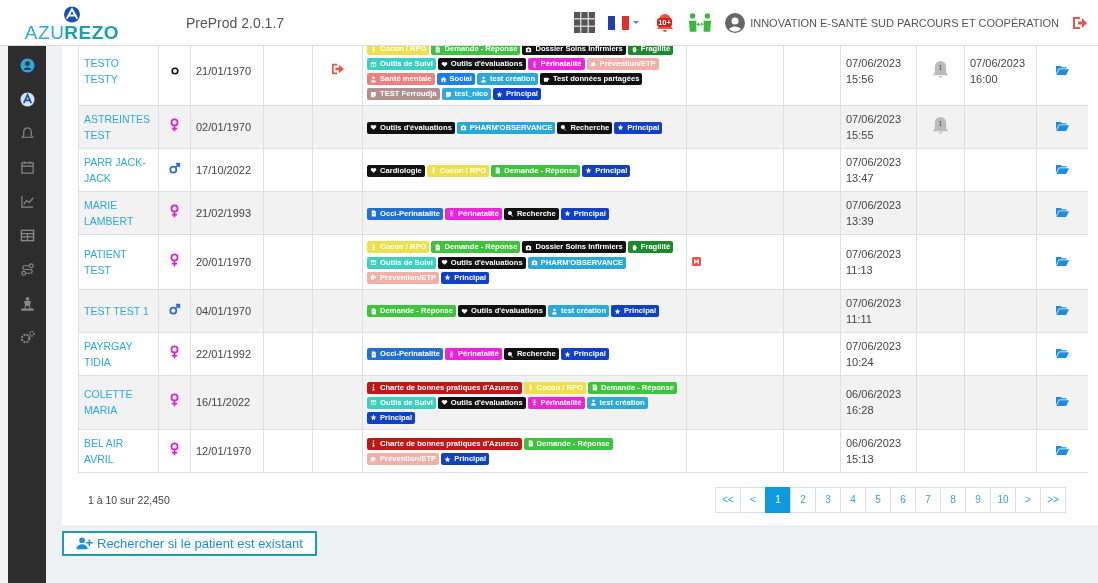 This screenshot has width=1098, height=583. Describe the element at coordinates (874, 353) in the screenshot. I see `created-date: 07/06/2023 10:24` at that location.